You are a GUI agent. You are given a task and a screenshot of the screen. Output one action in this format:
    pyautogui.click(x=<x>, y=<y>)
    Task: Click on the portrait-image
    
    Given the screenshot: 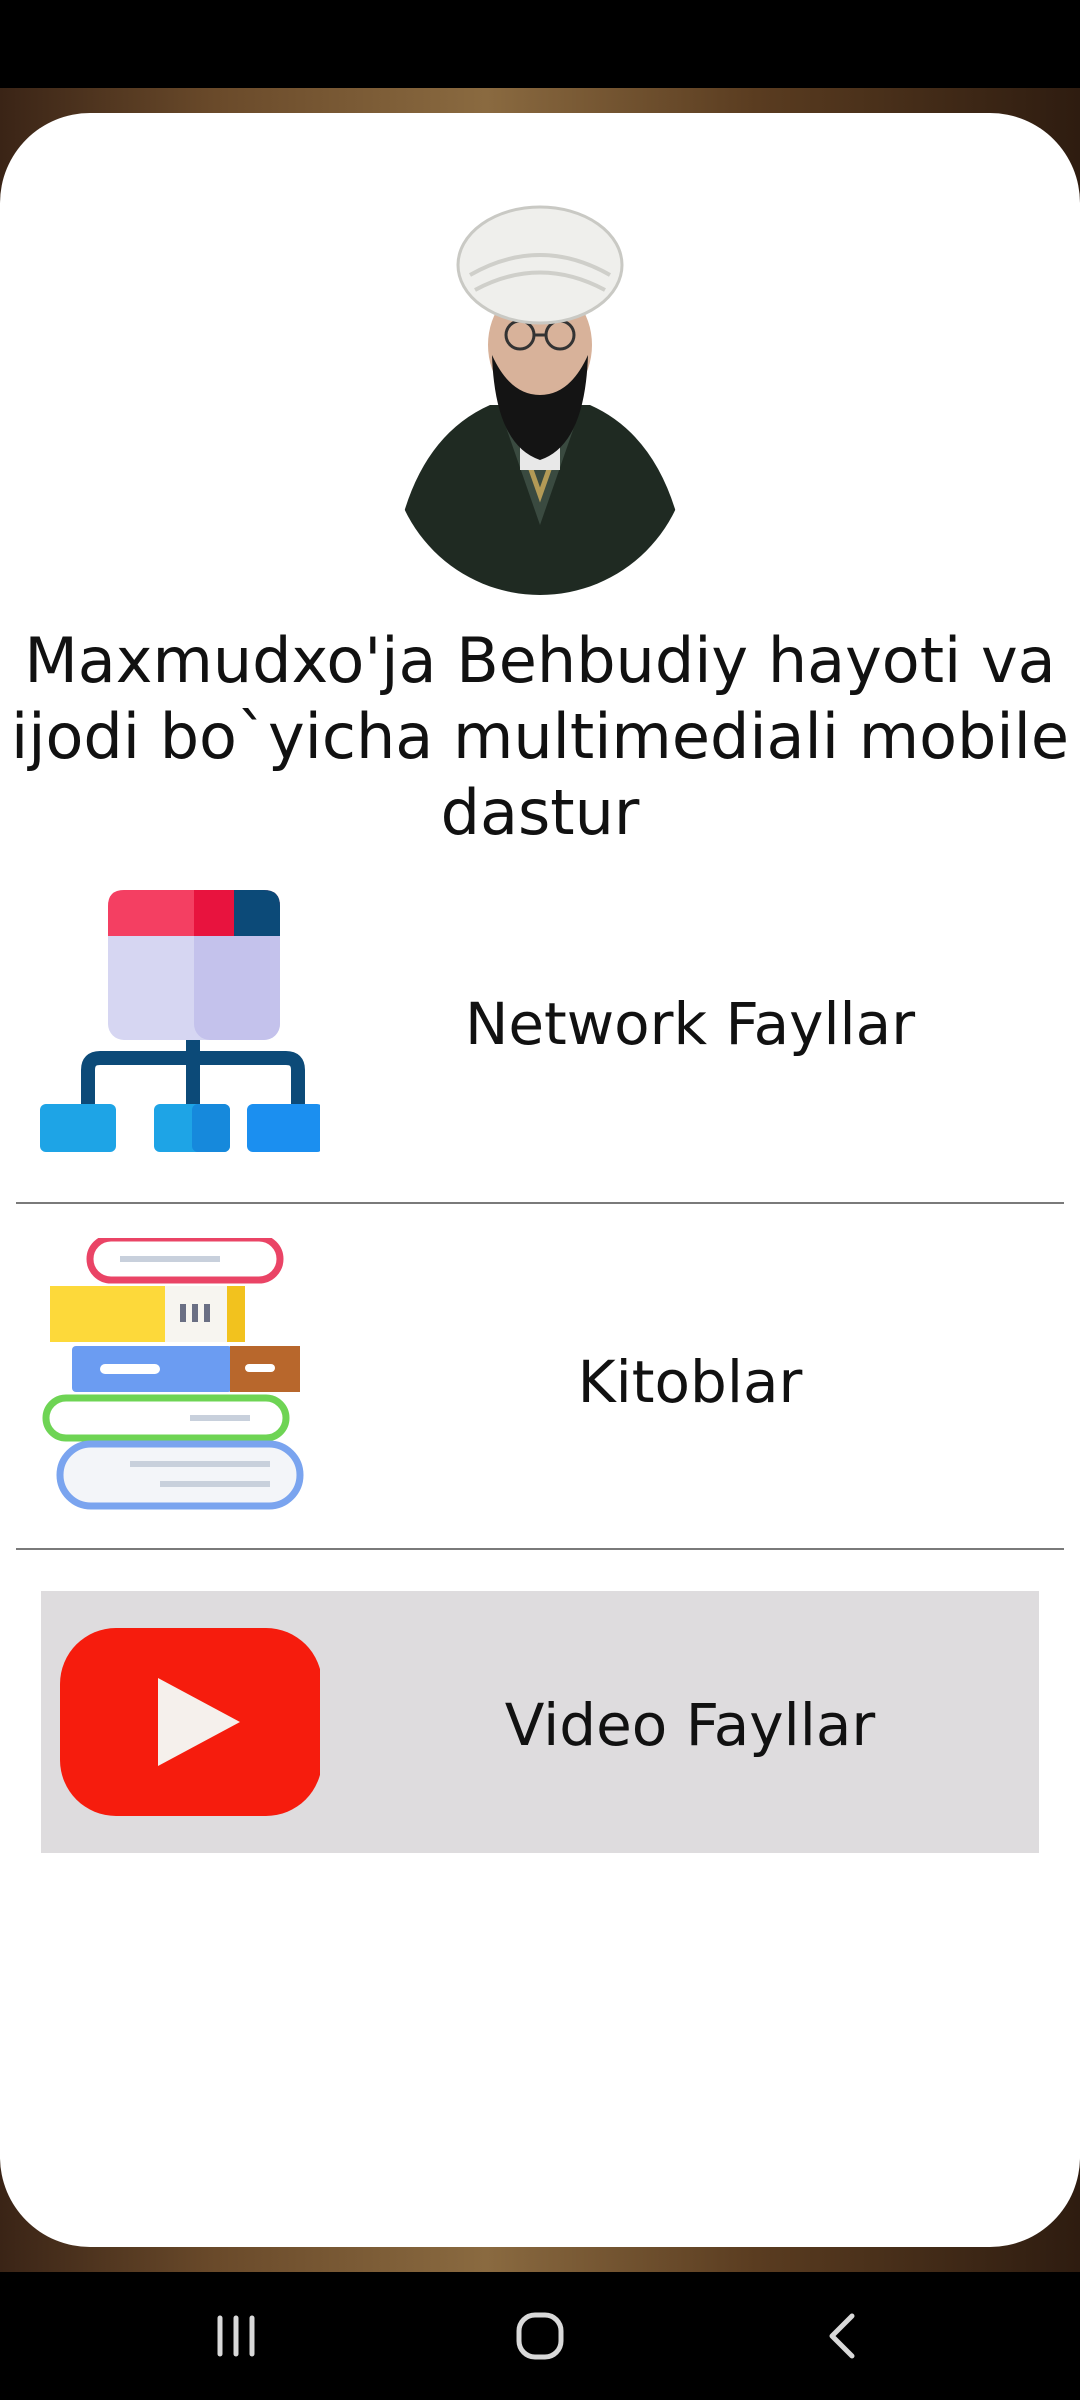 What is the action you would take?
    pyautogui.click(x=540, y=400)
    